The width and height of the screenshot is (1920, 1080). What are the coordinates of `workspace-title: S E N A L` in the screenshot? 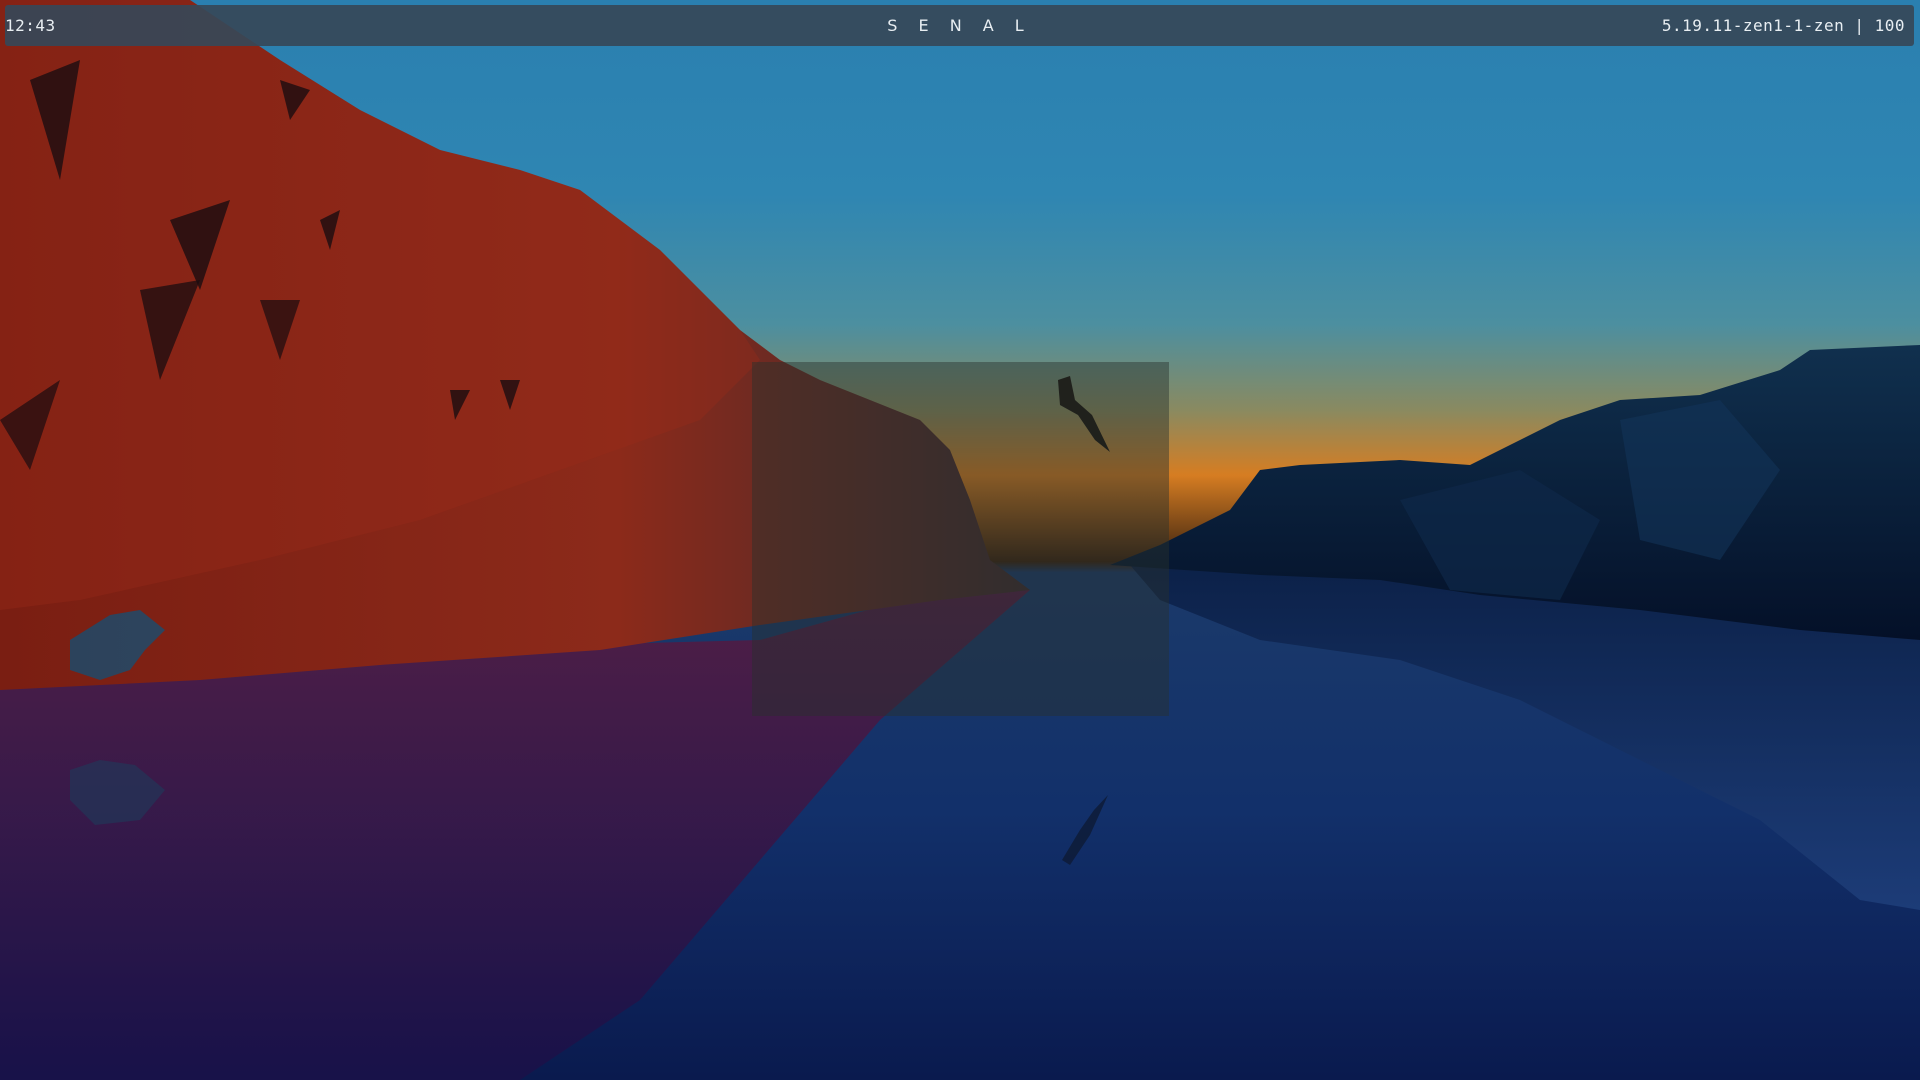 It's located at (959, 25).